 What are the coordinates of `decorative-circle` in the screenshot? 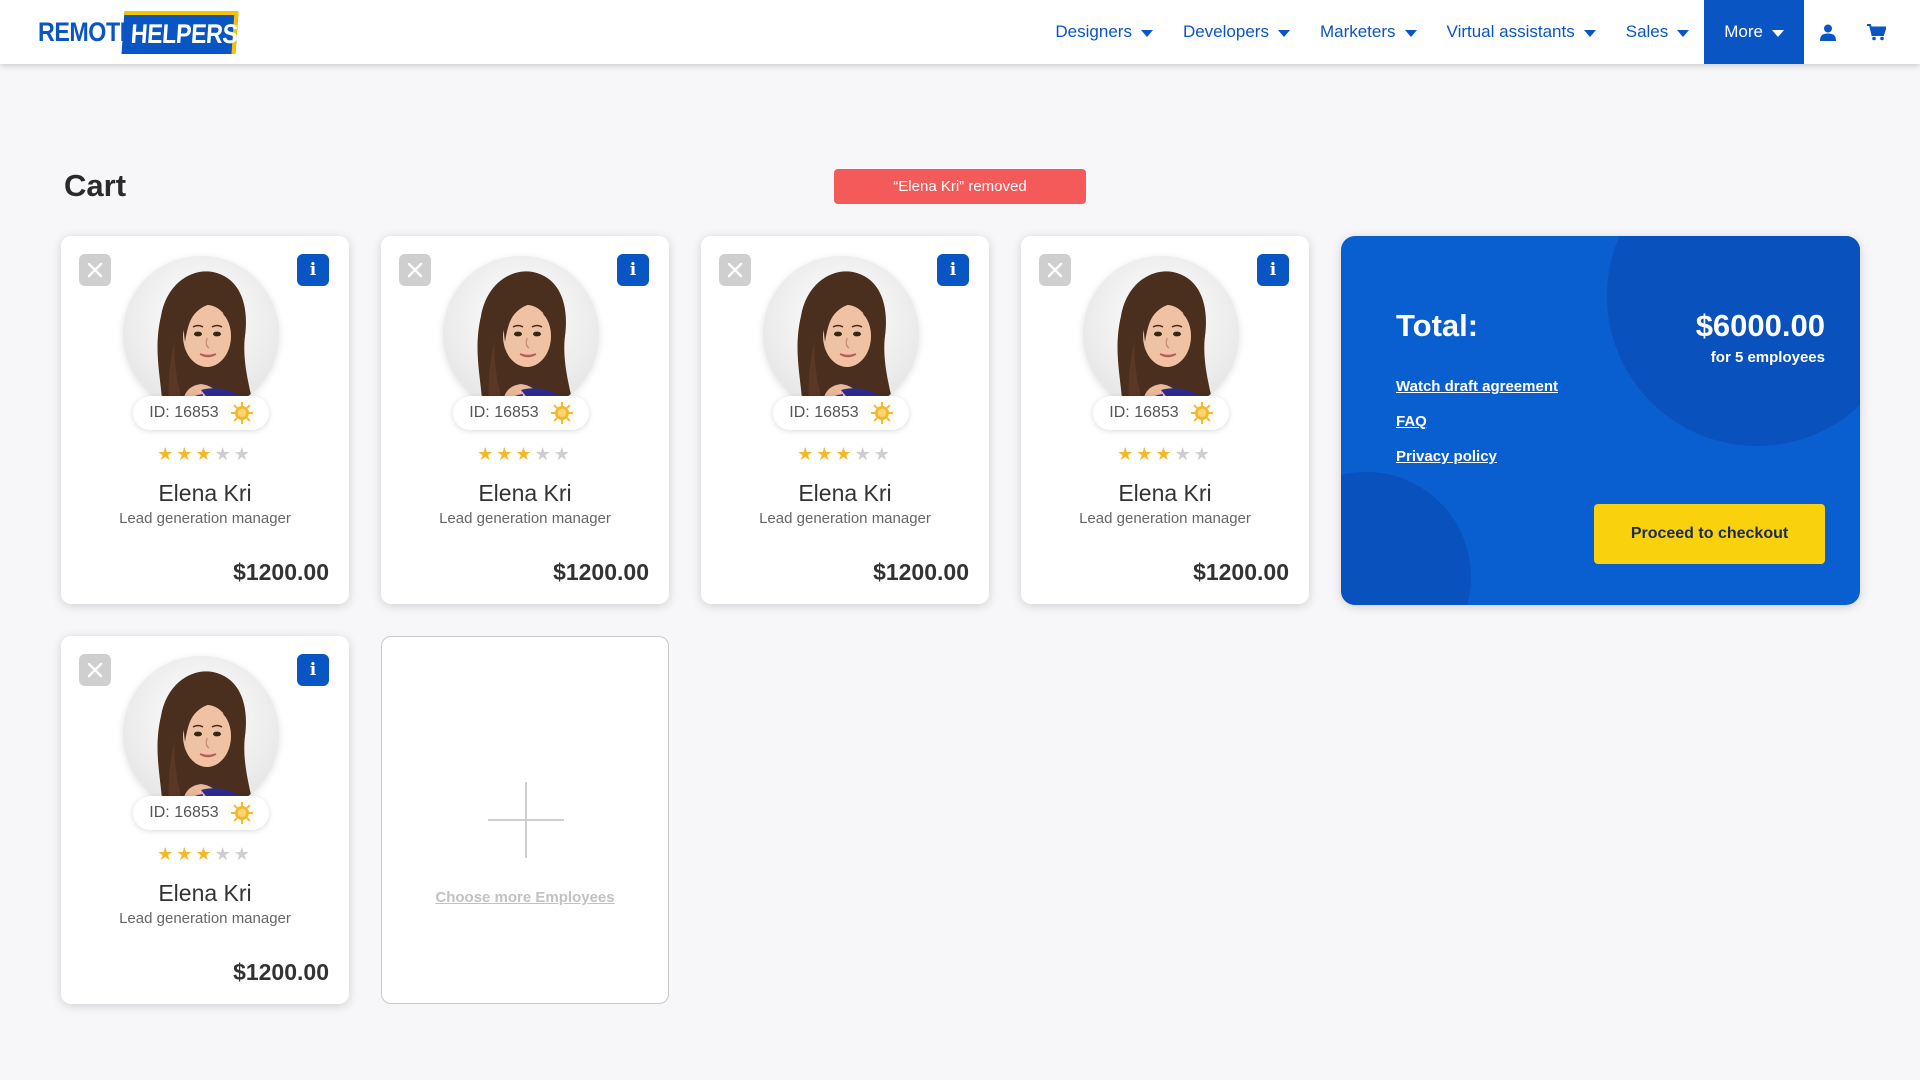 It's located at (1406, 538).